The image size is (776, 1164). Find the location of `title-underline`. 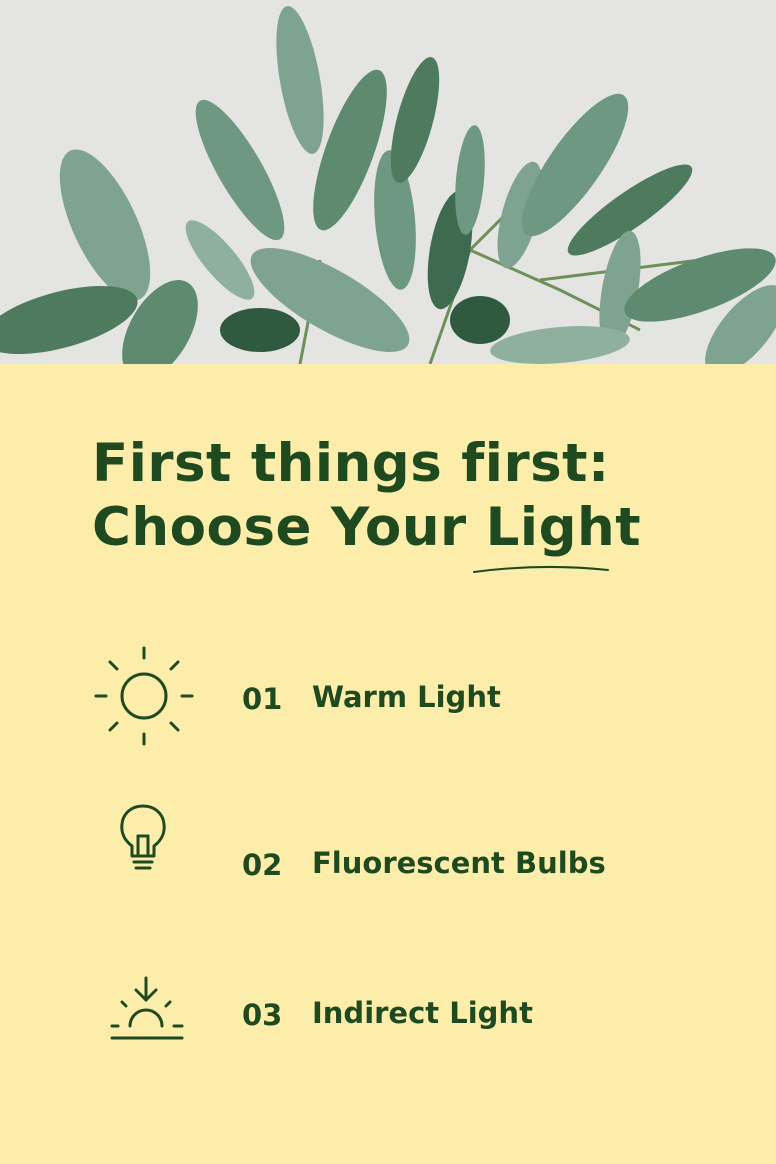

title-underline is located at coordinates (541, 569).